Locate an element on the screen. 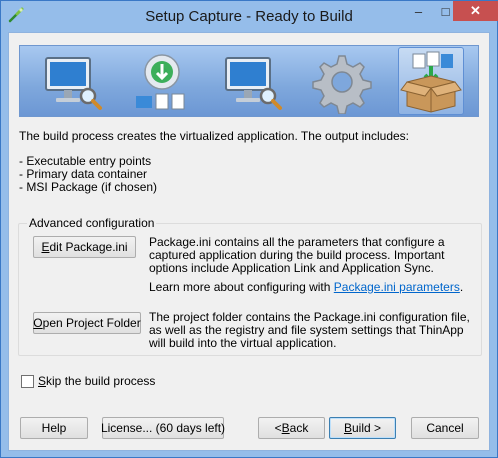  open-project-folder-button: Open Project Folder is located at coordinates (87, 323).